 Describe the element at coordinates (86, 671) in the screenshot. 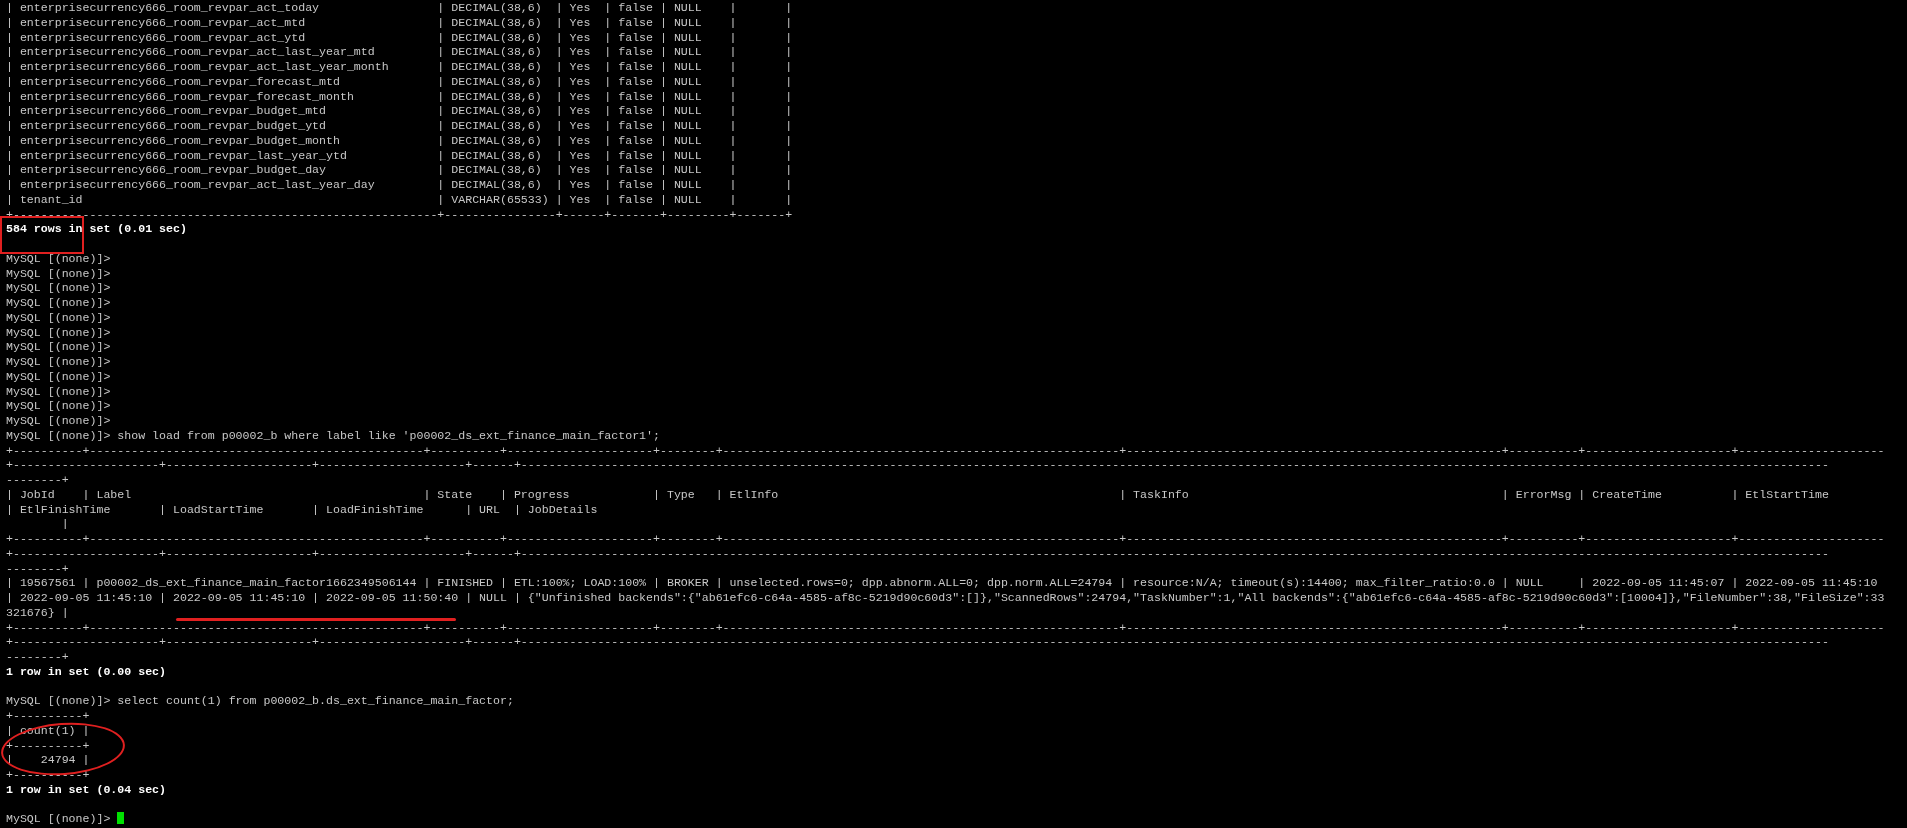

I see `terminal-line: 1 row in set (0.00 sec)` at that location.